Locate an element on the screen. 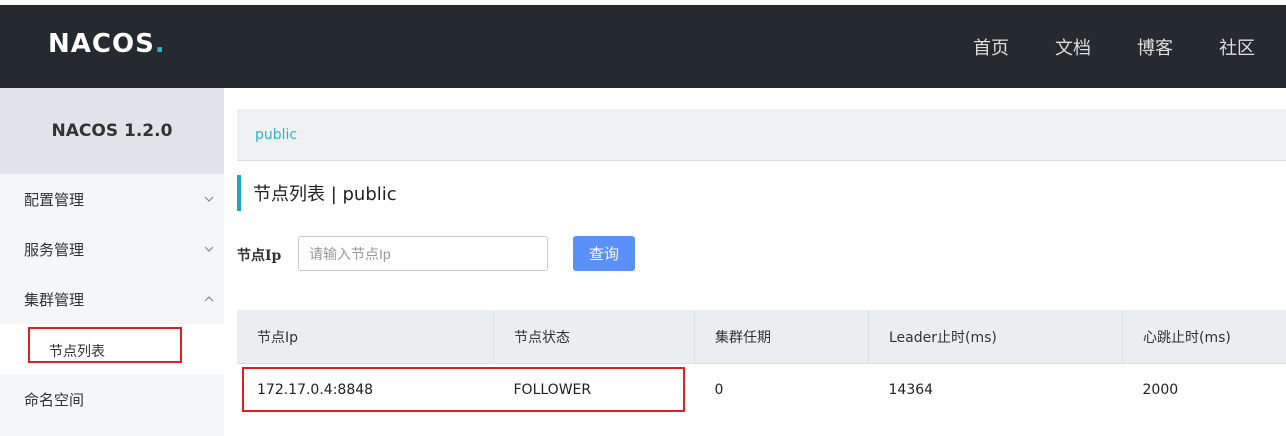 The image size is (1286, 436). column-header-node-state: 节点状态 is located at coordinates (594, 337).